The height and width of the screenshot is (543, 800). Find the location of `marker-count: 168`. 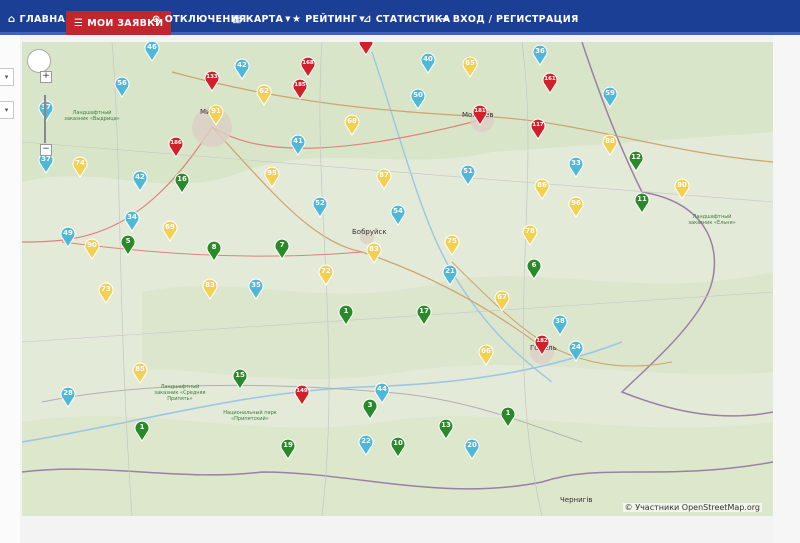

marker-count: 168 is located at coordinates (308, 63).